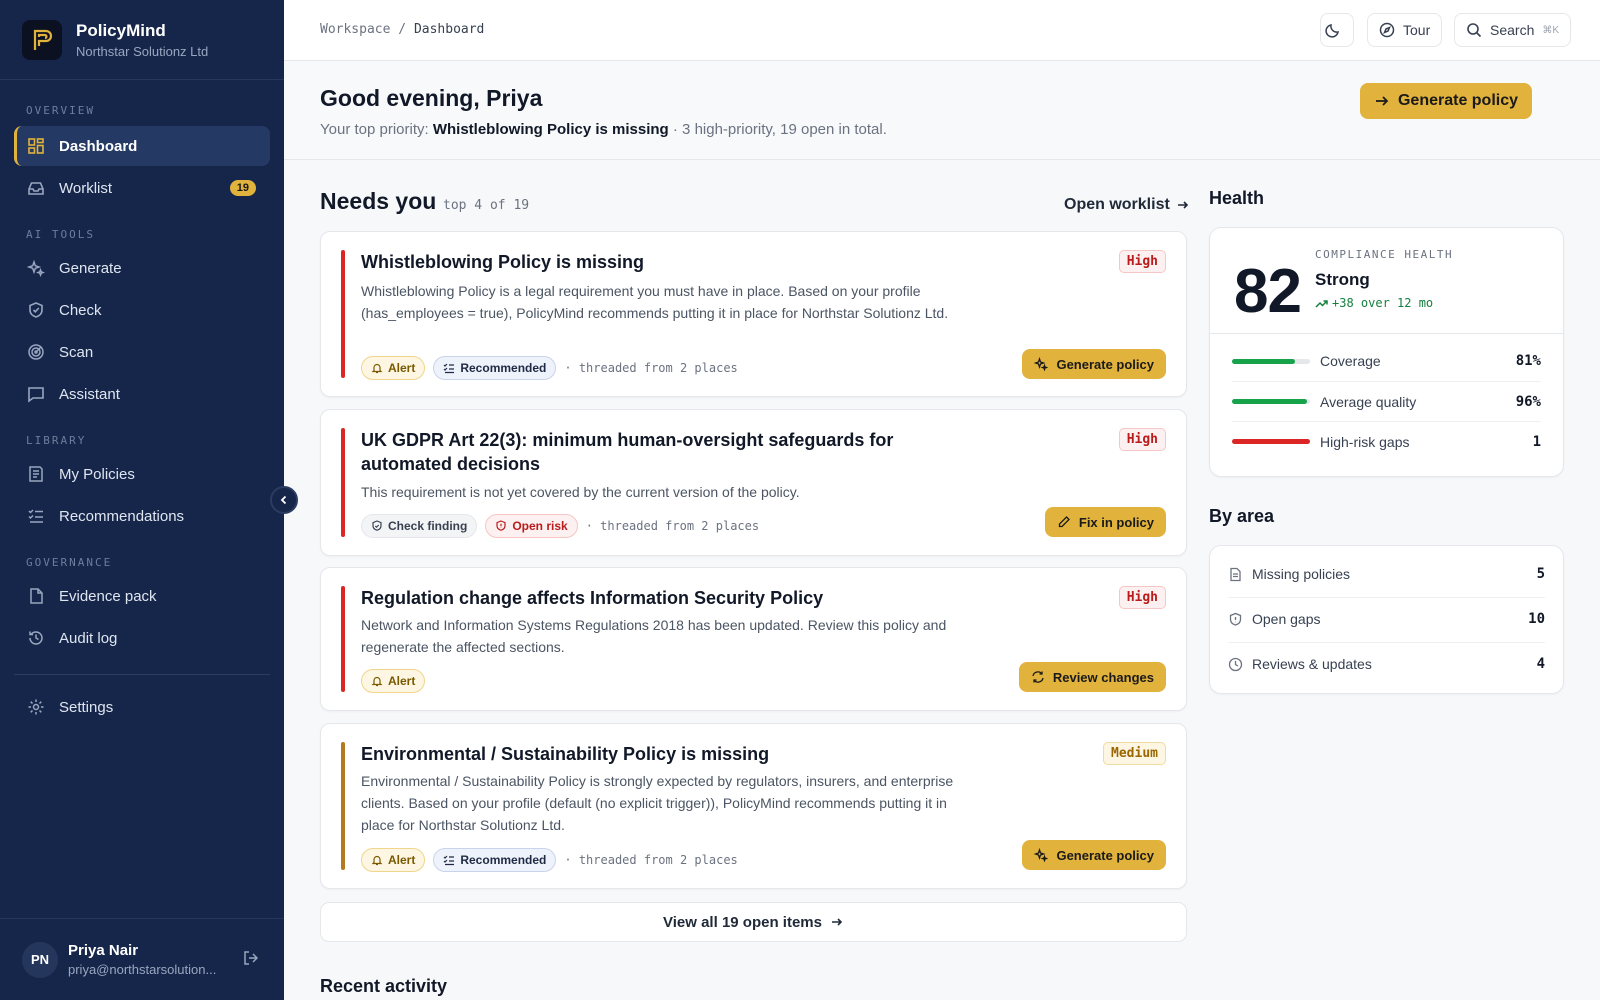  Describe the element at coordinates (942, 30) in the screenshot. I see `top-bar: Workspace / Dashboard Tour Search ⌘K` at that location.